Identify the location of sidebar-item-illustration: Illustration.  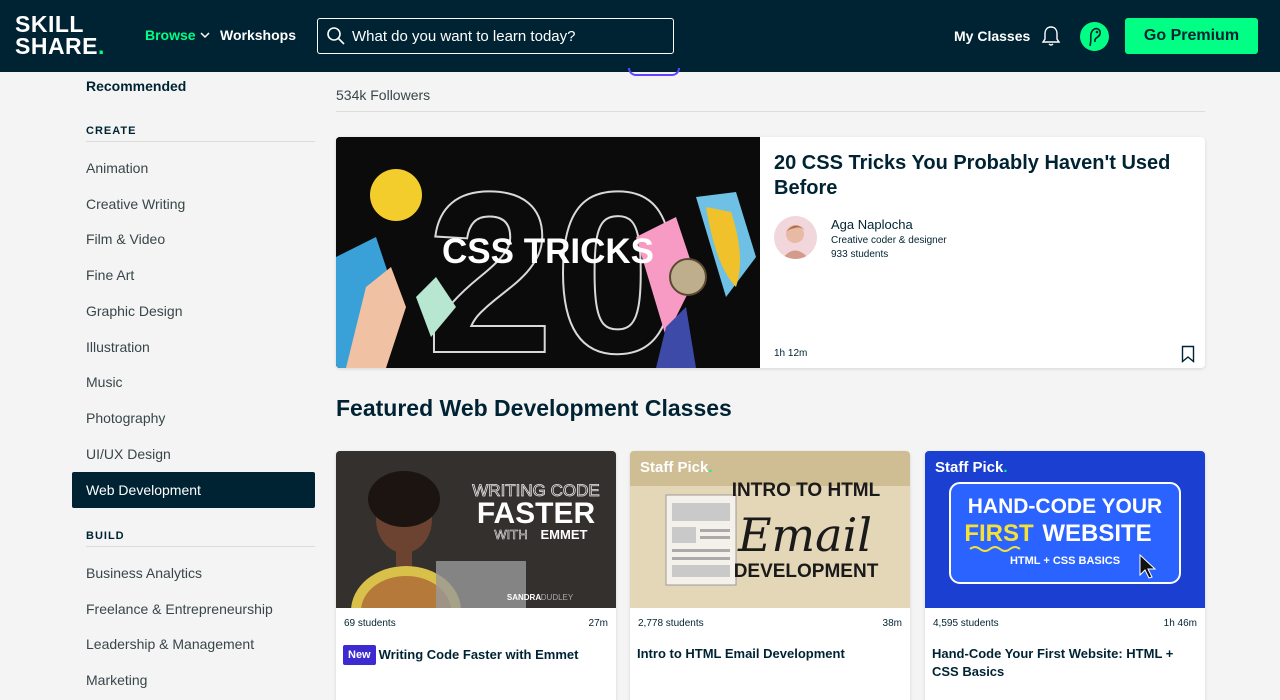
(193, 347).